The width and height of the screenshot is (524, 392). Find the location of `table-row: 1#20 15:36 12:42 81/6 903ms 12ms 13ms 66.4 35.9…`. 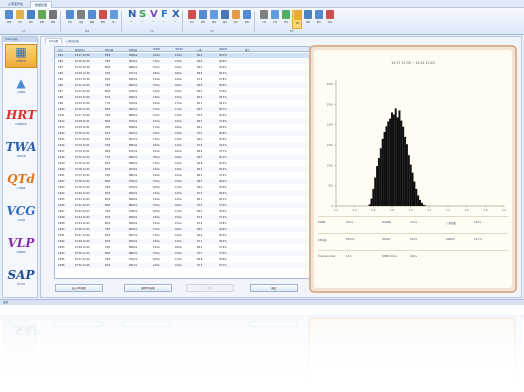

table-row: 1#20 15:36 12:42 81/6 903ms 12ms 13ms 66.4 35.9… is located at coordinates (182, 169).